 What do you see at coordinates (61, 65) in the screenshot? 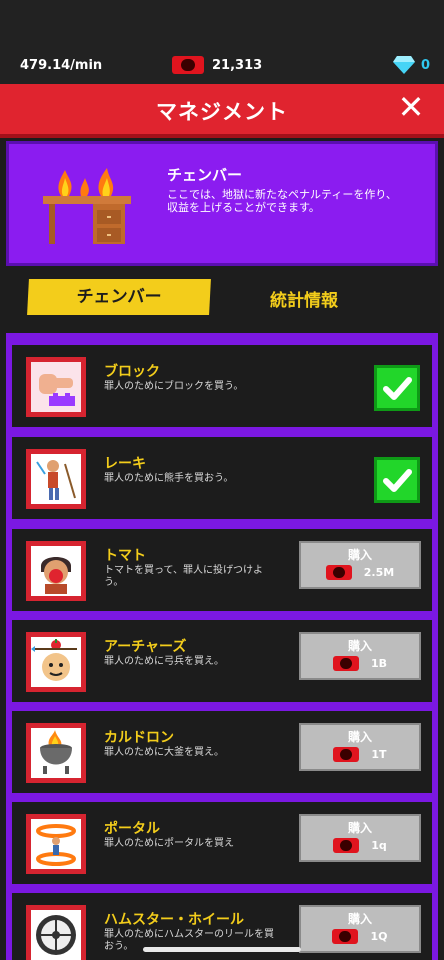
I see `income-rate: 479.14/min` at bounding box center [61, 65].